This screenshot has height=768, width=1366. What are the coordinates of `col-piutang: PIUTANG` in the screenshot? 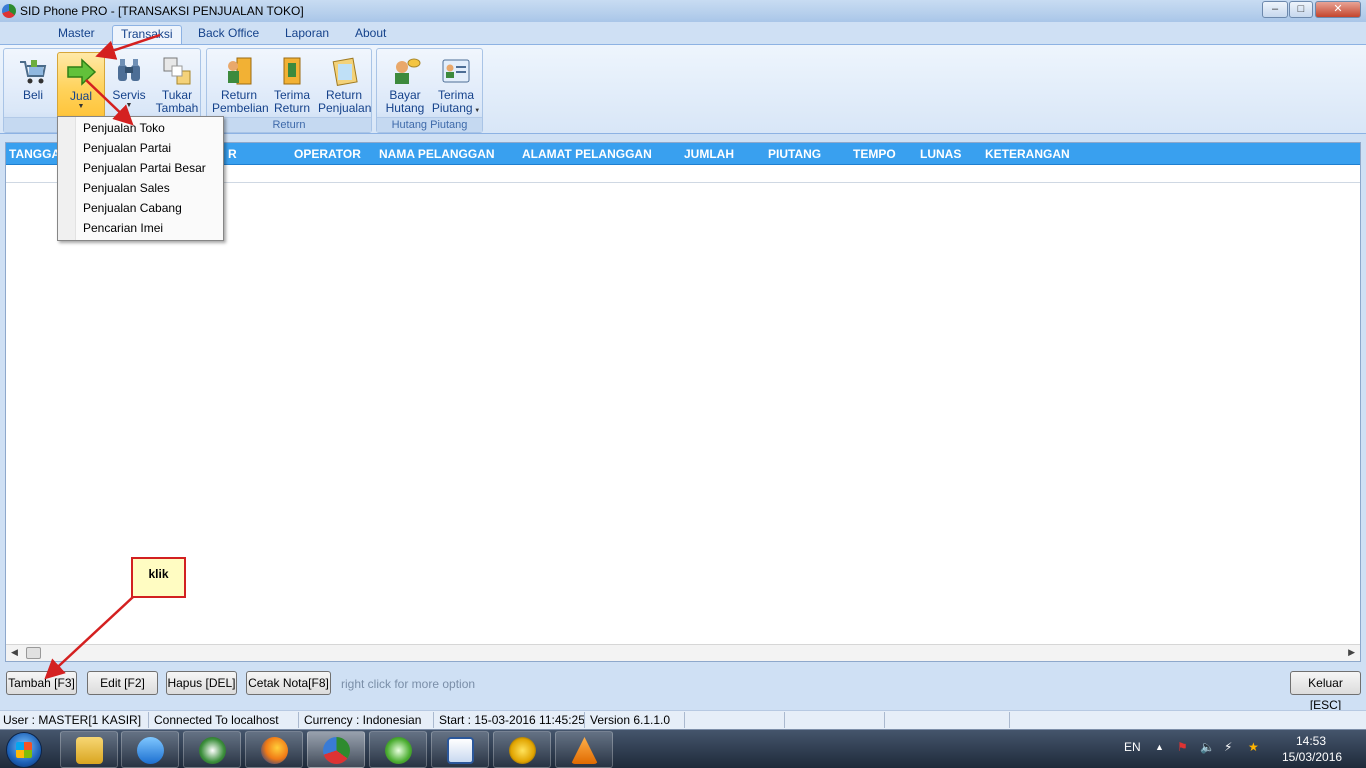 It's located at (794, 154).